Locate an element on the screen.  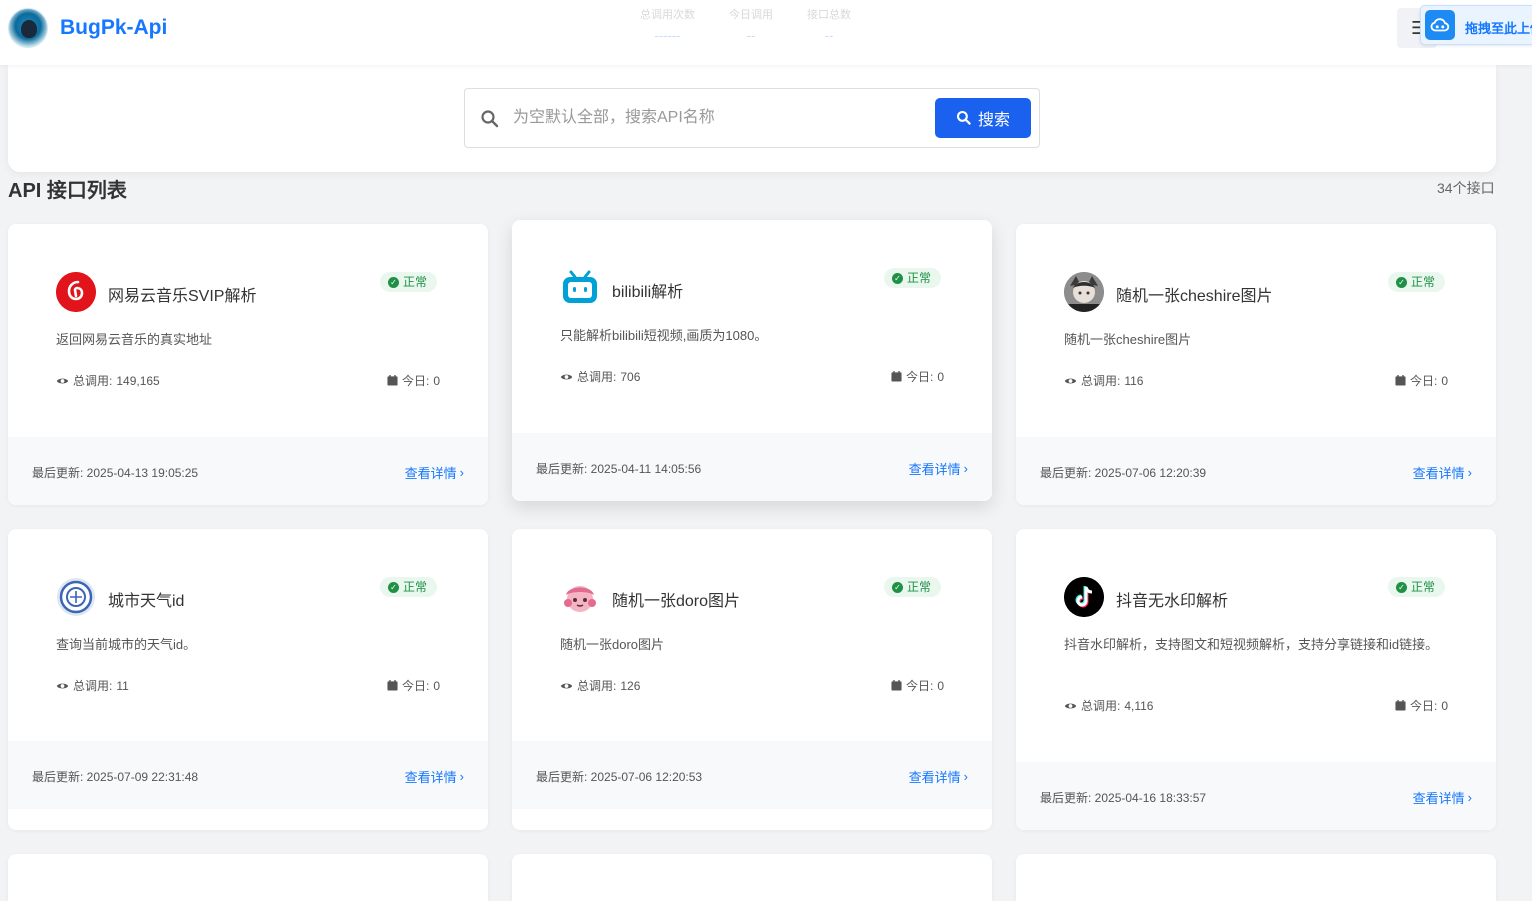
card-footer: 最后更新: 2025-04-13 19:05:25 查看详情 › is located at coordinates (248, 471).